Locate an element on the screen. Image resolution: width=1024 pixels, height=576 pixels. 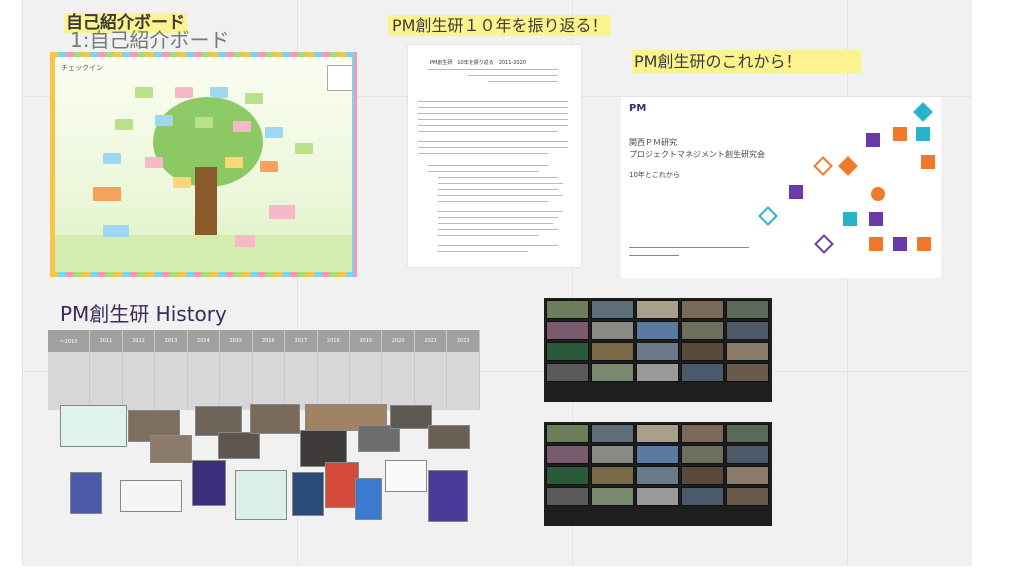
history-year: 2016 is located at coordinates (269, 341).